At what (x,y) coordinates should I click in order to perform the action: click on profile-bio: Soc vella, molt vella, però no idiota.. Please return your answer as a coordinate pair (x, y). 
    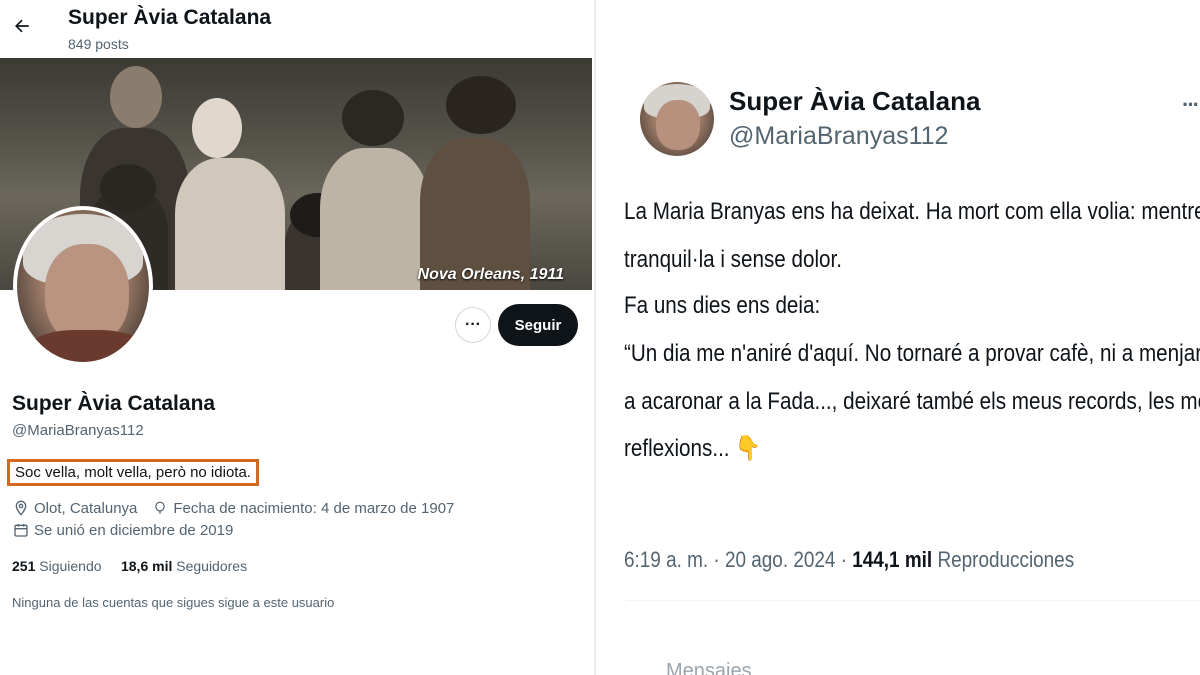
    Looking at the image, I should click on (133, 472).